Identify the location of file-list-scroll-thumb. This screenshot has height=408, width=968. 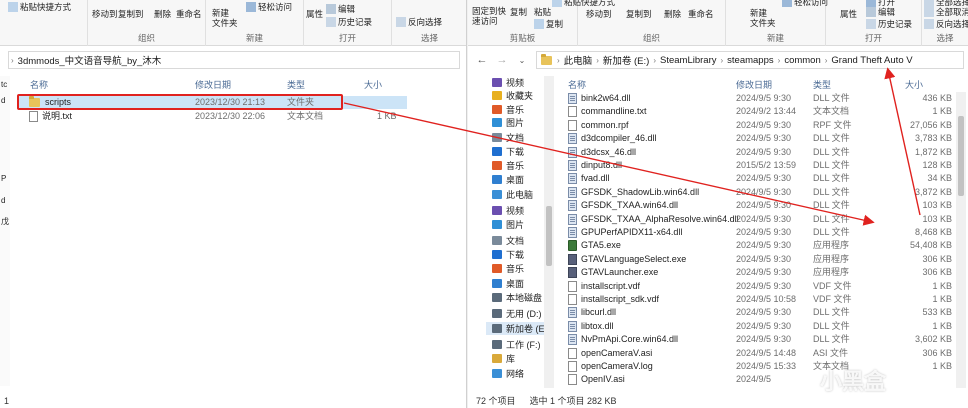
(961, 156).